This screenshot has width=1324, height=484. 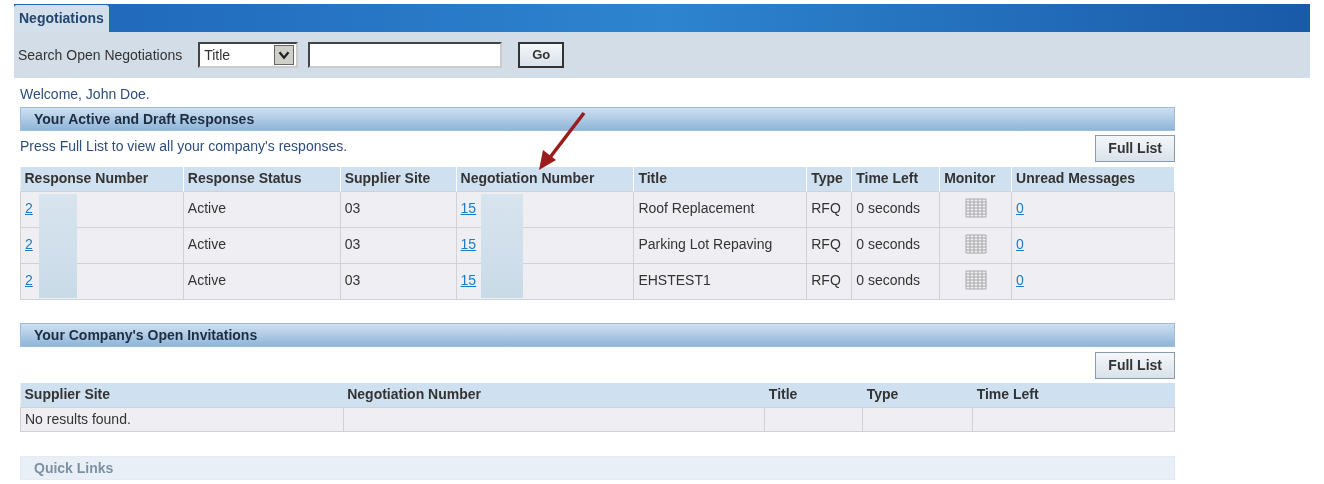 I want to click on column-header: Negotiation Number, so click(x=554, y=395).